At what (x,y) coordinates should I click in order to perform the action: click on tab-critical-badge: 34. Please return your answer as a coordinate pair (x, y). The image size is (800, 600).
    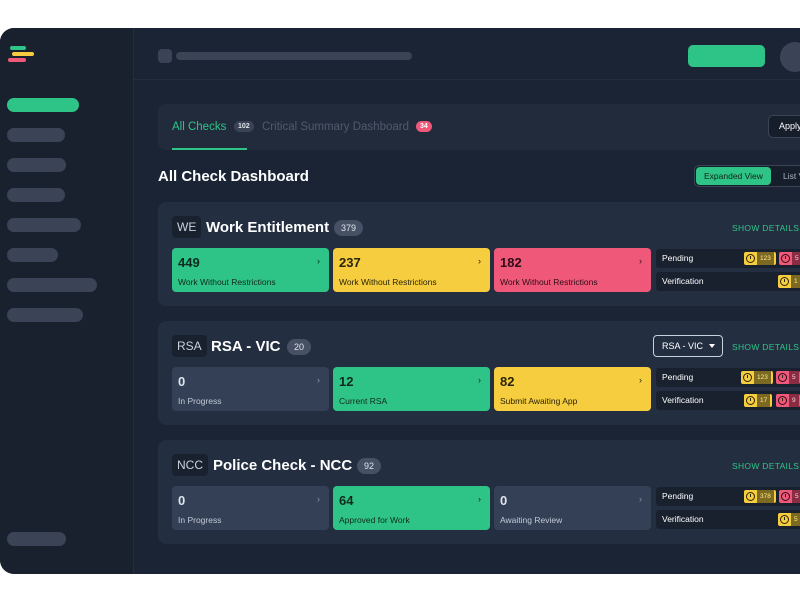
    Looking at the image, I should click on (424, 126).